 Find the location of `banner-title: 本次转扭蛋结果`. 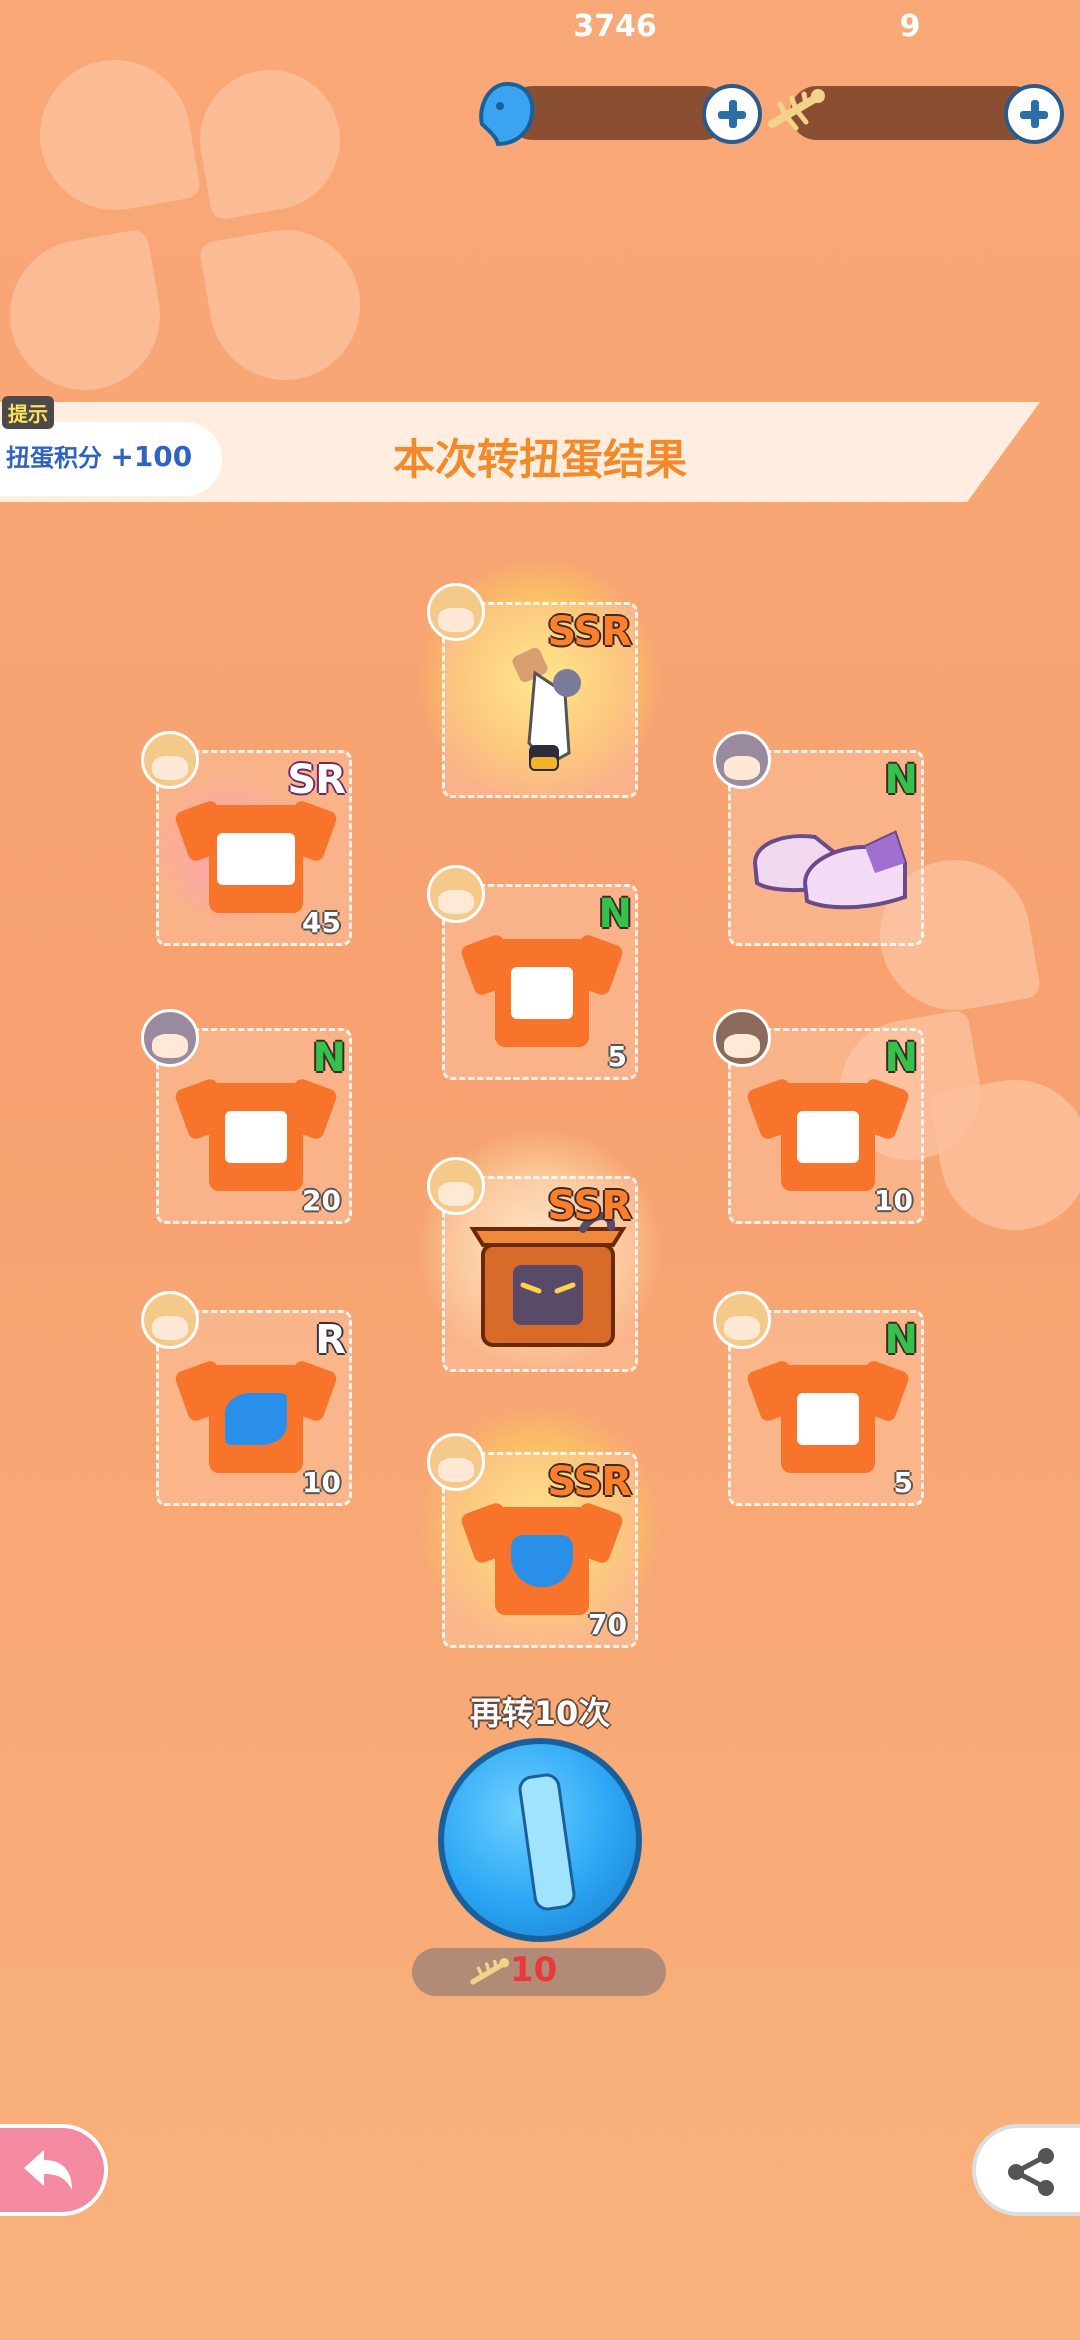

banner-title: 本次转扭蛋结果 is located at coordinates (539, 459).